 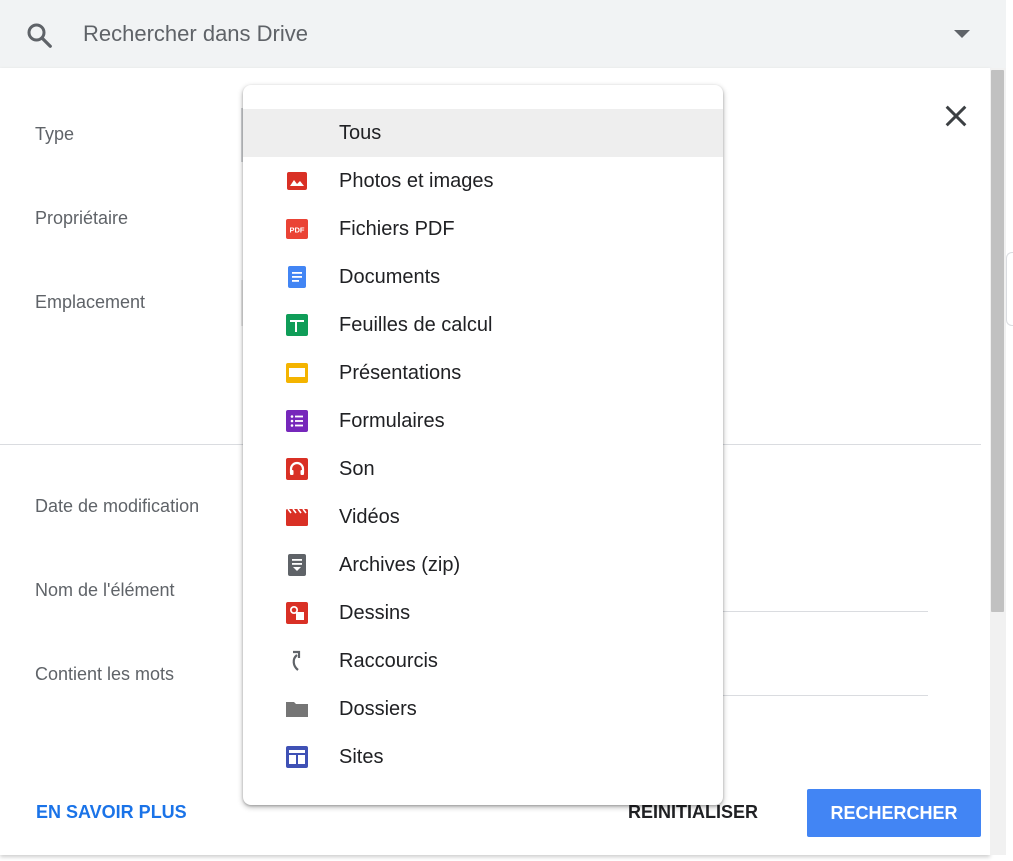 I want to click on type-option-photos: Photos et images, so click(x=483, y=181).